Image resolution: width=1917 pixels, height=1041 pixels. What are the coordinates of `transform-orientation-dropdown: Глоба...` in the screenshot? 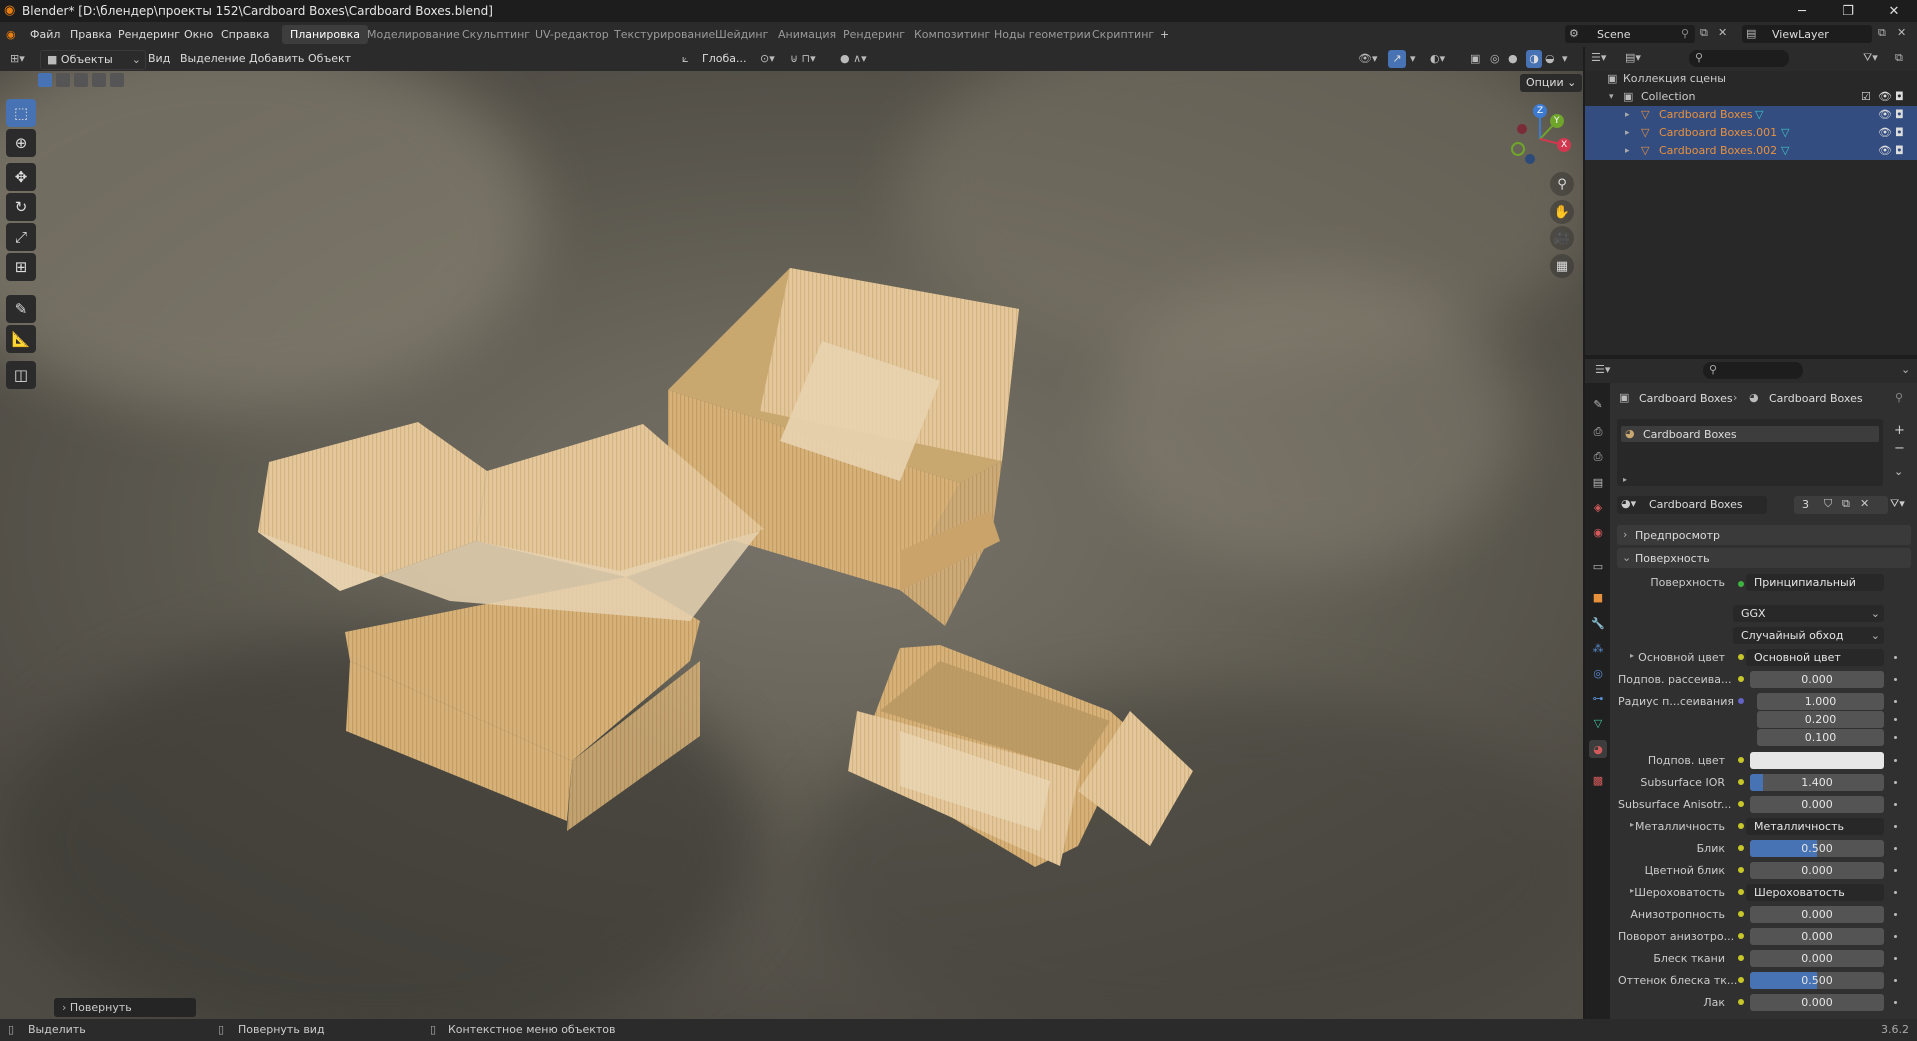 It's located at (724, 59).